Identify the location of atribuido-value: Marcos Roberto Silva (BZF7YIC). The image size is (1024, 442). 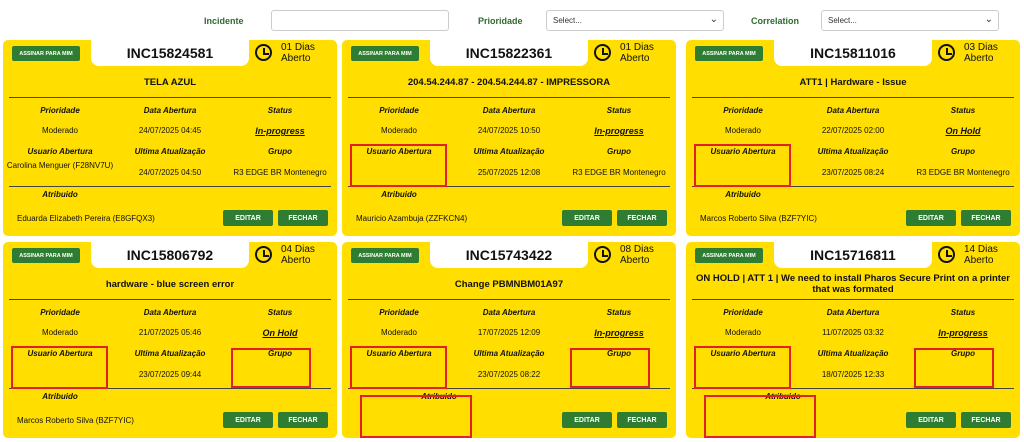
(75, 420).